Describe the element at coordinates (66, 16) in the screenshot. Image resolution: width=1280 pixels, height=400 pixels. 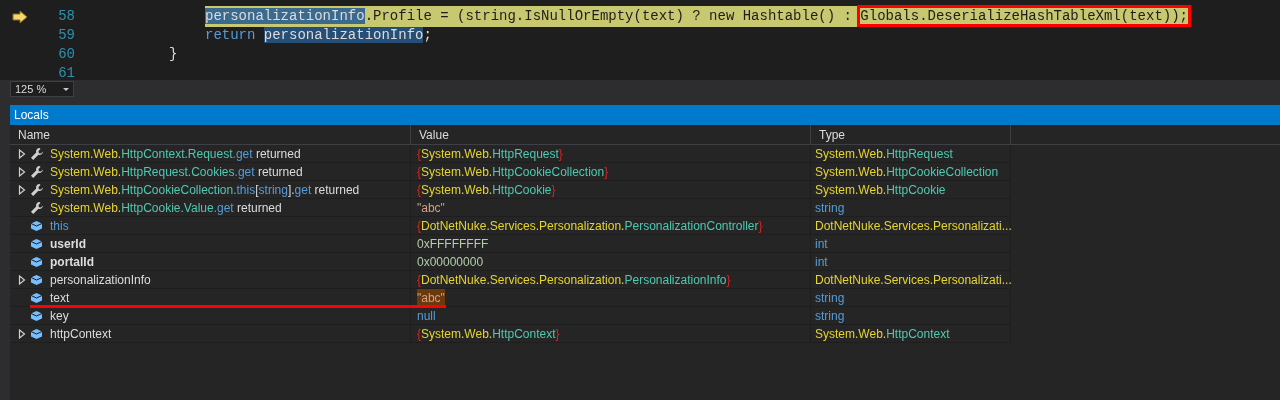
I see `line-number: 58` at that location.